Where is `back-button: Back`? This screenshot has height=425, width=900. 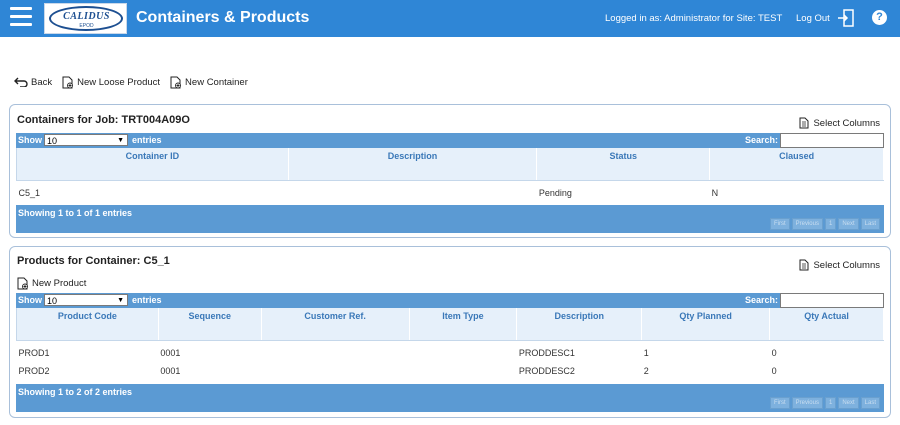 back-button: Back is located at coordinates (33, 82).